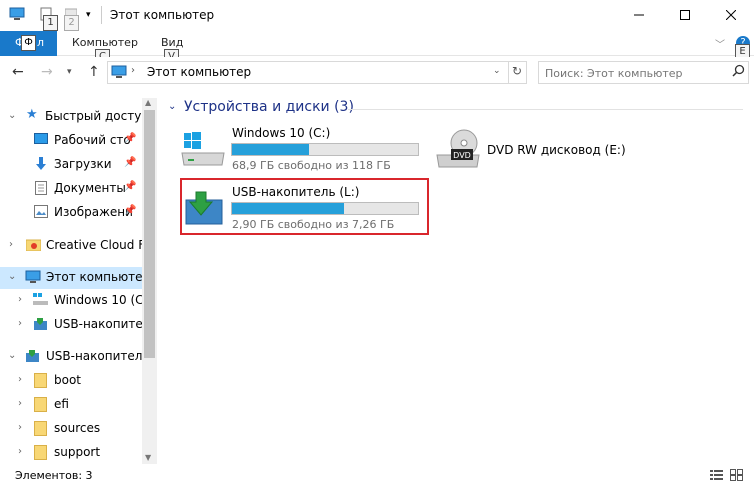  What do you see at coordinates (716, 476) in the screenshot?
I see `details-view-icon` at bounding box center [716, 476].